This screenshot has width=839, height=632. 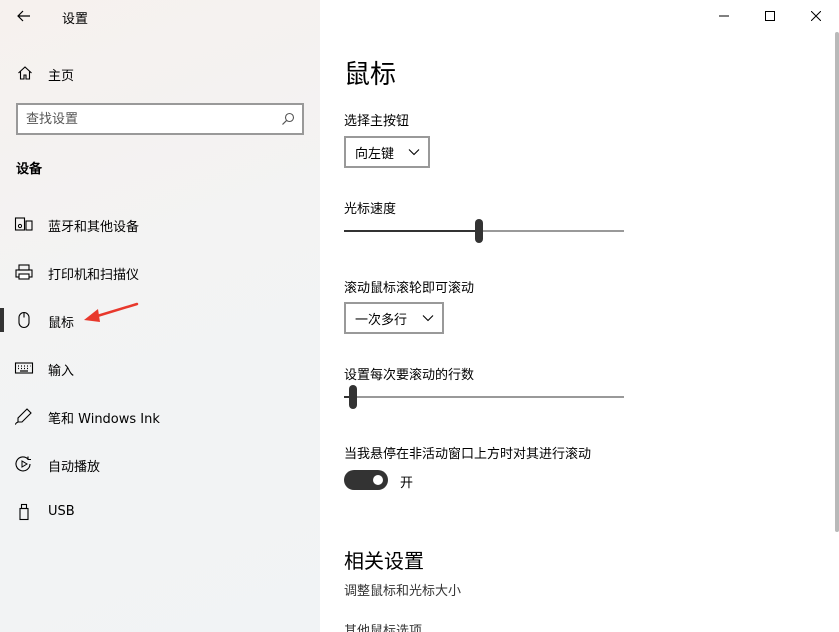 I want to click on search-box, so click(x=160, y=119).